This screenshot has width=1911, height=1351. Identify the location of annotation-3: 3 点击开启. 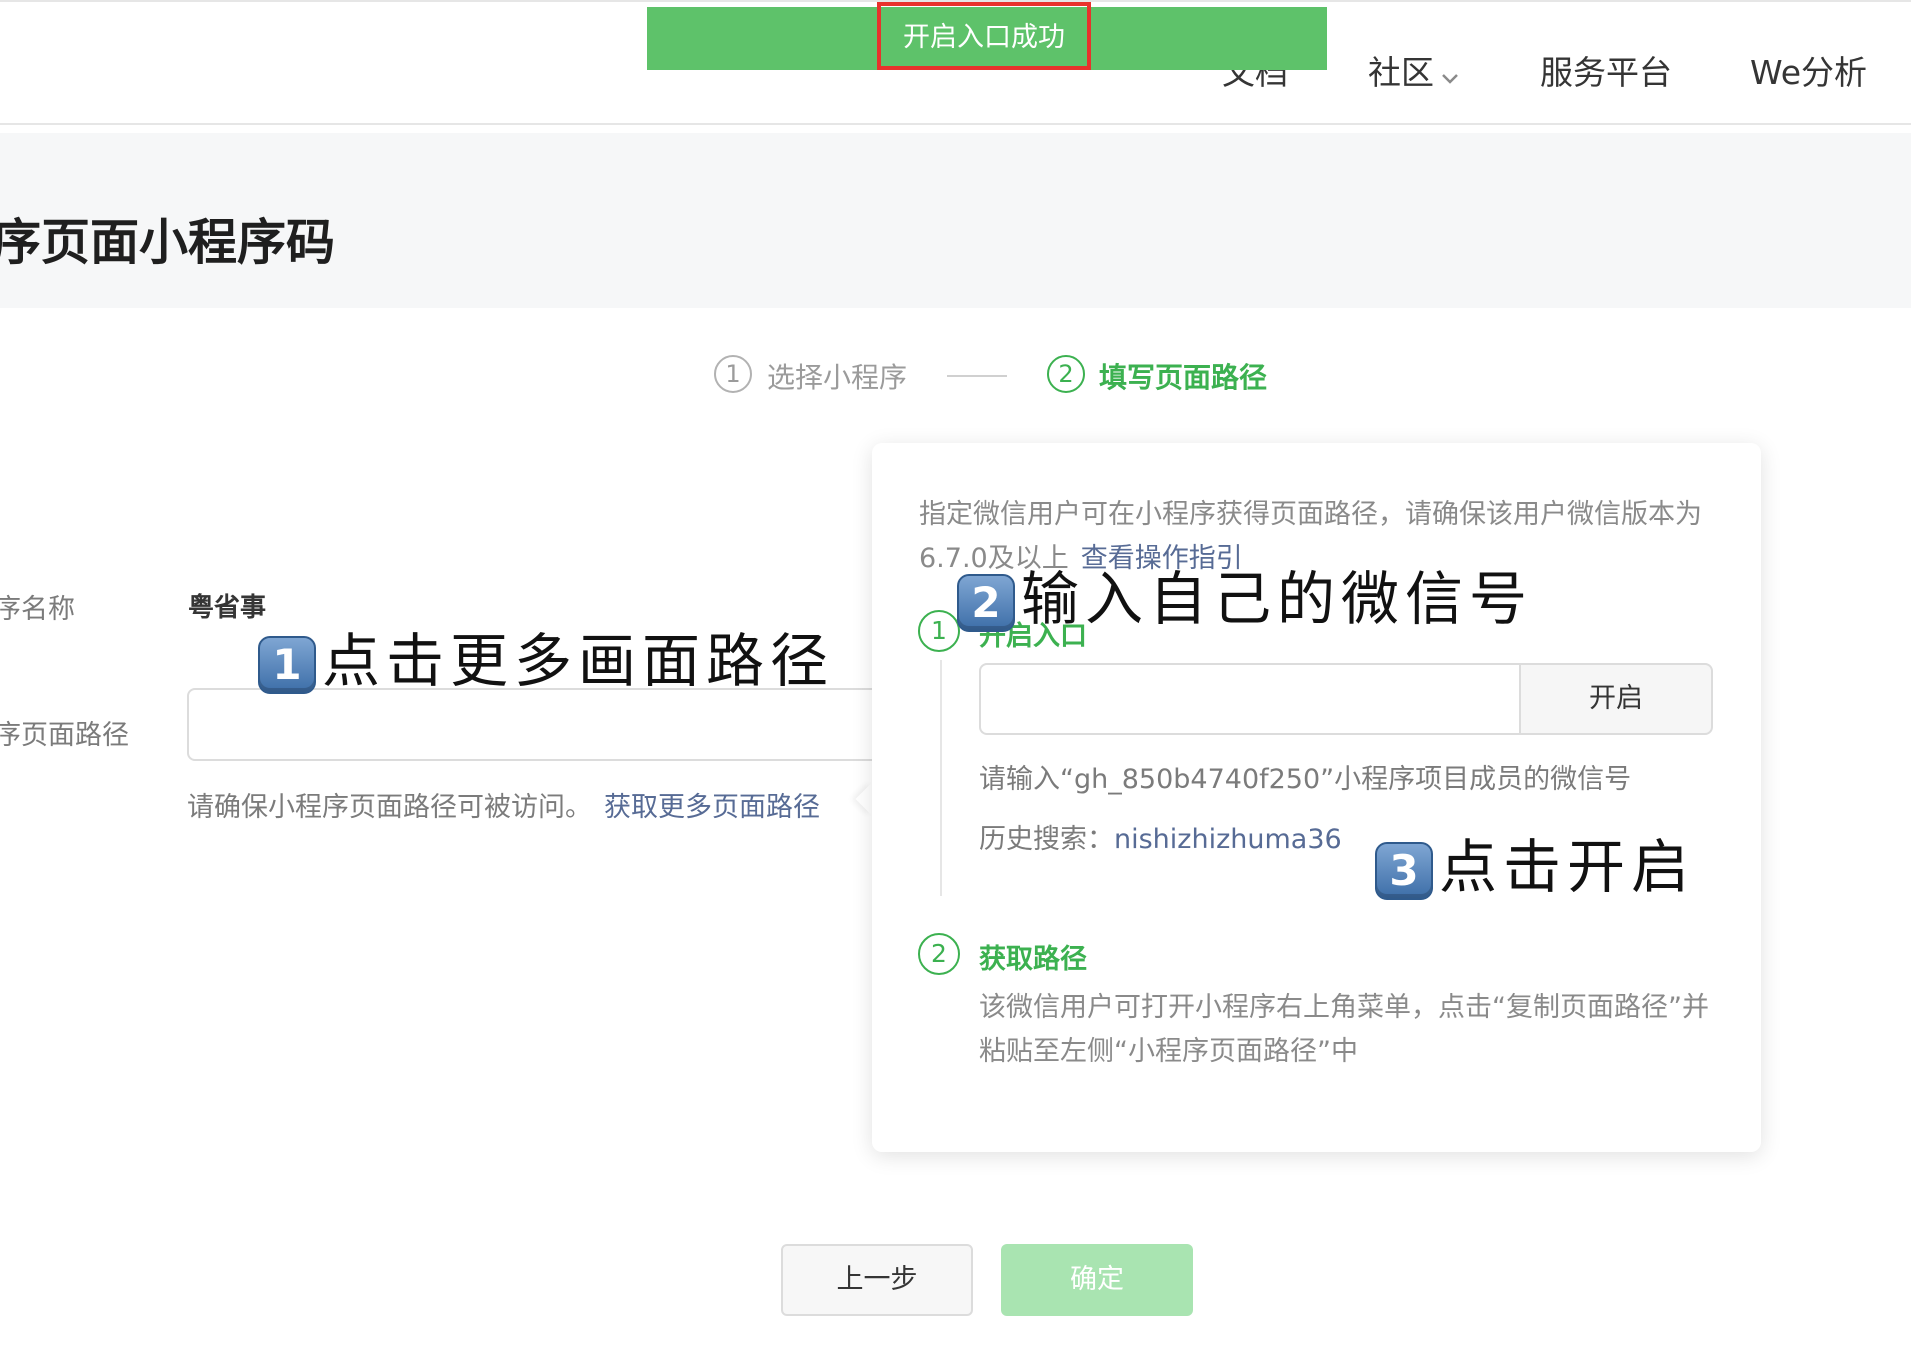
(1535, 862).